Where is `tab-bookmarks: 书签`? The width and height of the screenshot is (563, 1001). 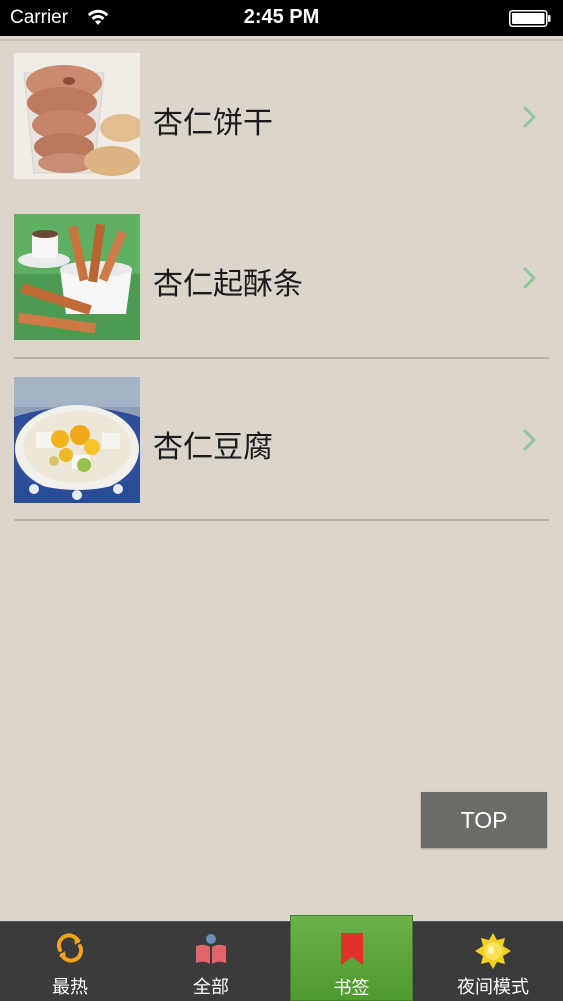 tab-bookmarks: 书签 is located at coordinates (351, 958).